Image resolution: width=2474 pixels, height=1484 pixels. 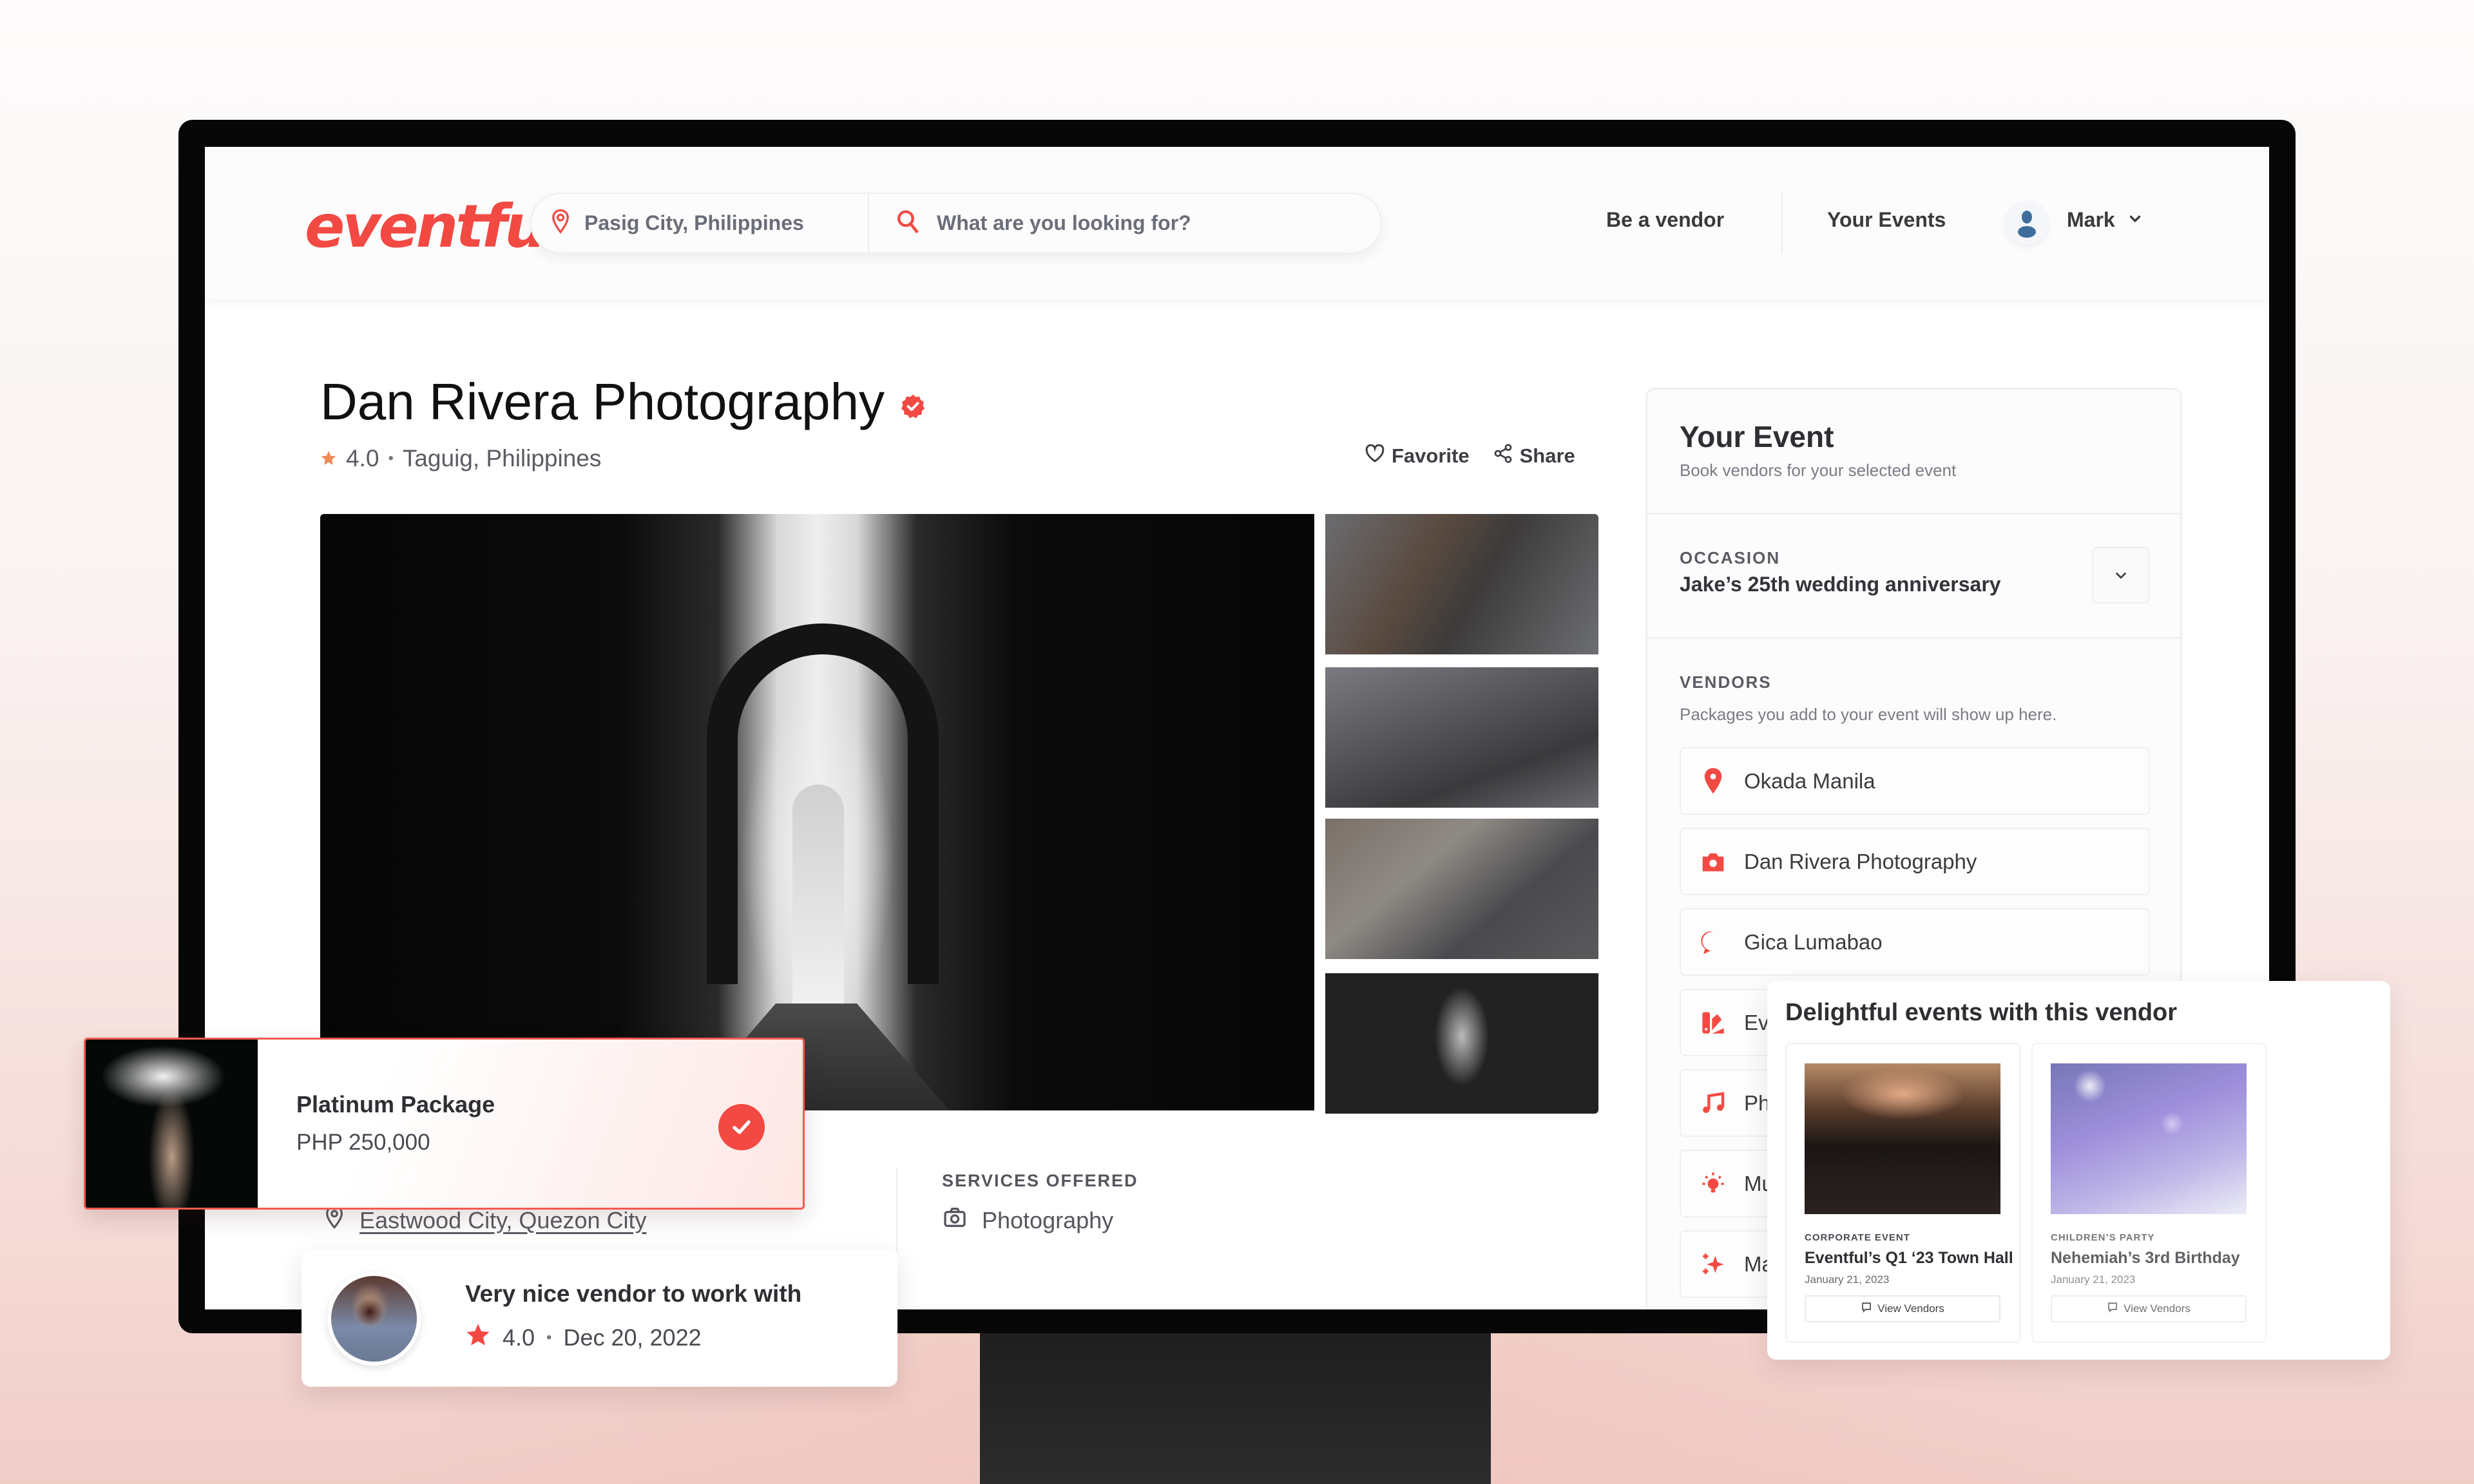 What do you see at coordinates (434, 226) in the screenshot?
I see `eventful-logo: eventful` at bounding box center [434, 226].